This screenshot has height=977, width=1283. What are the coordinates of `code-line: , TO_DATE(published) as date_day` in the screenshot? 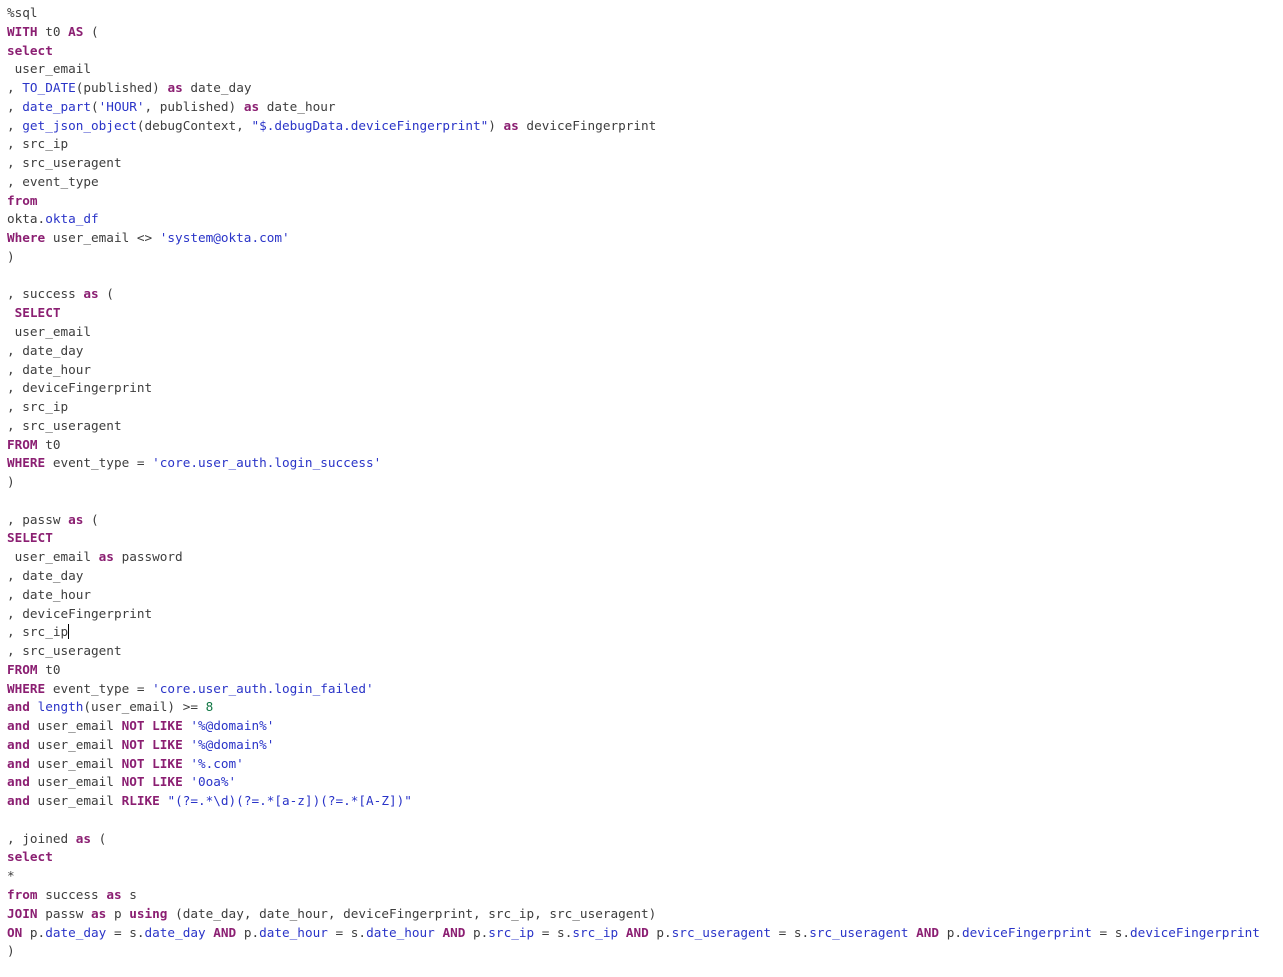 It's located at (645, 88).